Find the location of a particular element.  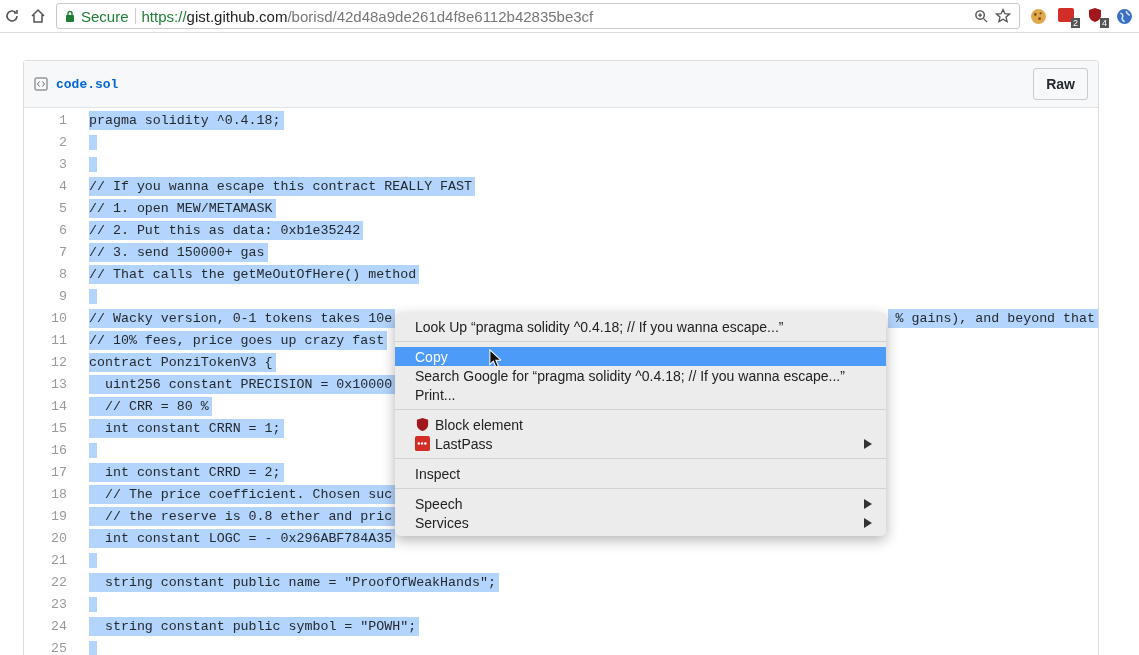

badge-count: 4 is located at coordinates (1104, 23).